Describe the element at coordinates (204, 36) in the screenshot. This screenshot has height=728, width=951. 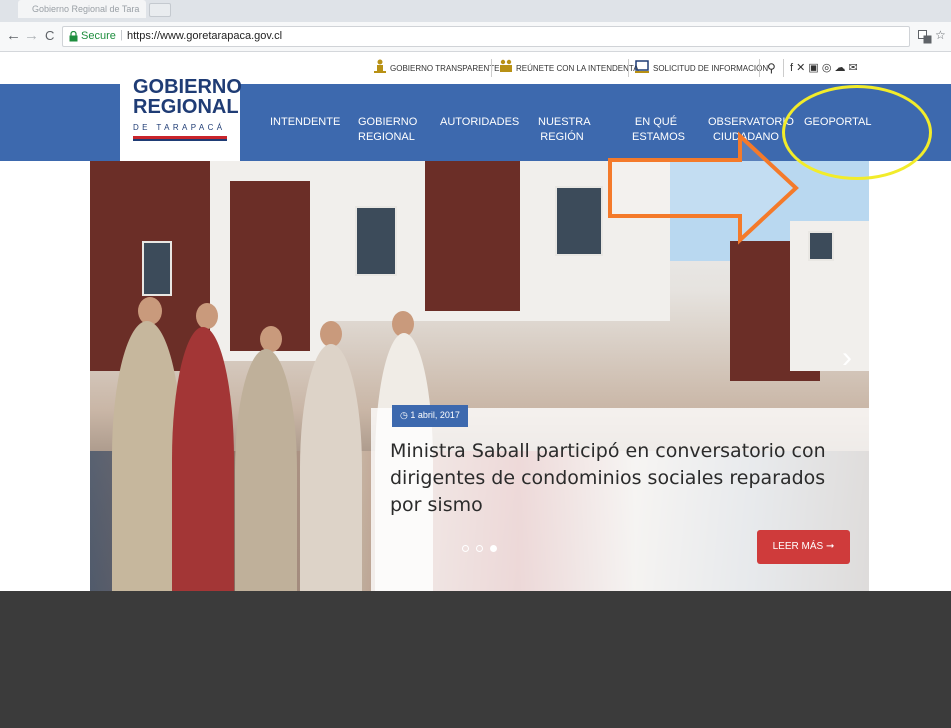
I see `url-text: https://www.goretarapaca.gov.cl` at that location.